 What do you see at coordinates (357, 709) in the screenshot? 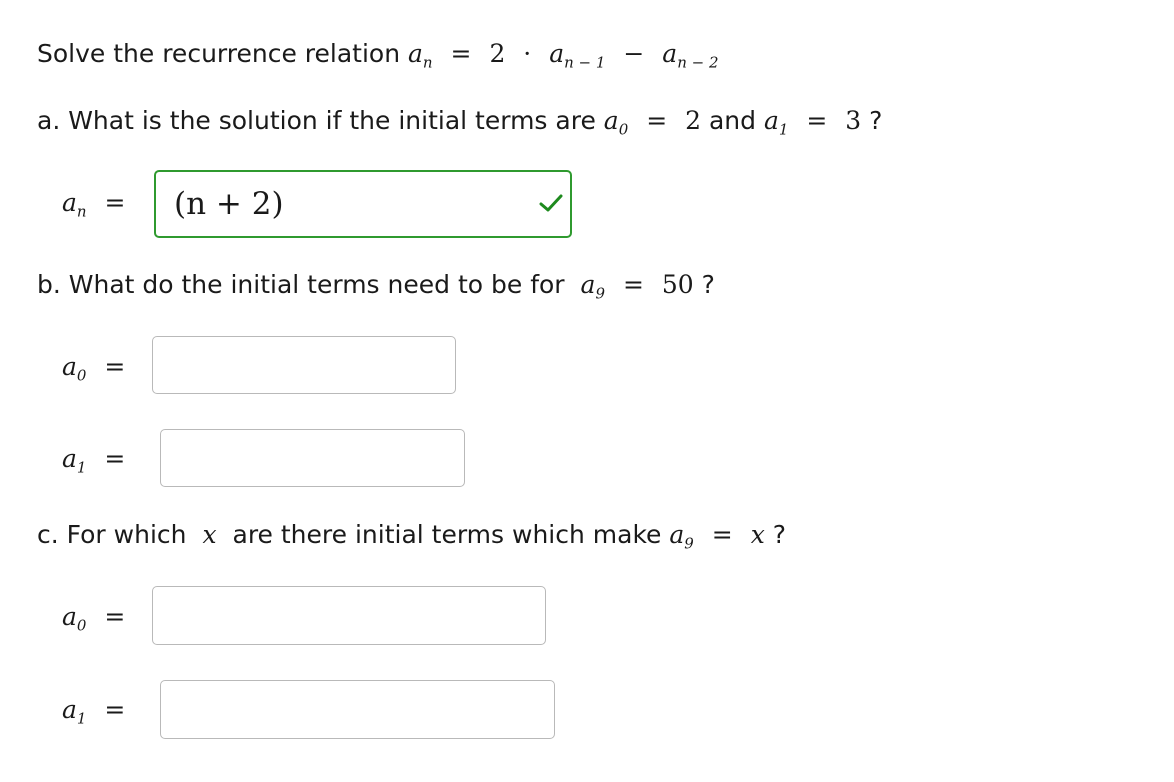
I see `part-c-a1-input` at bounding box center [357, 709].